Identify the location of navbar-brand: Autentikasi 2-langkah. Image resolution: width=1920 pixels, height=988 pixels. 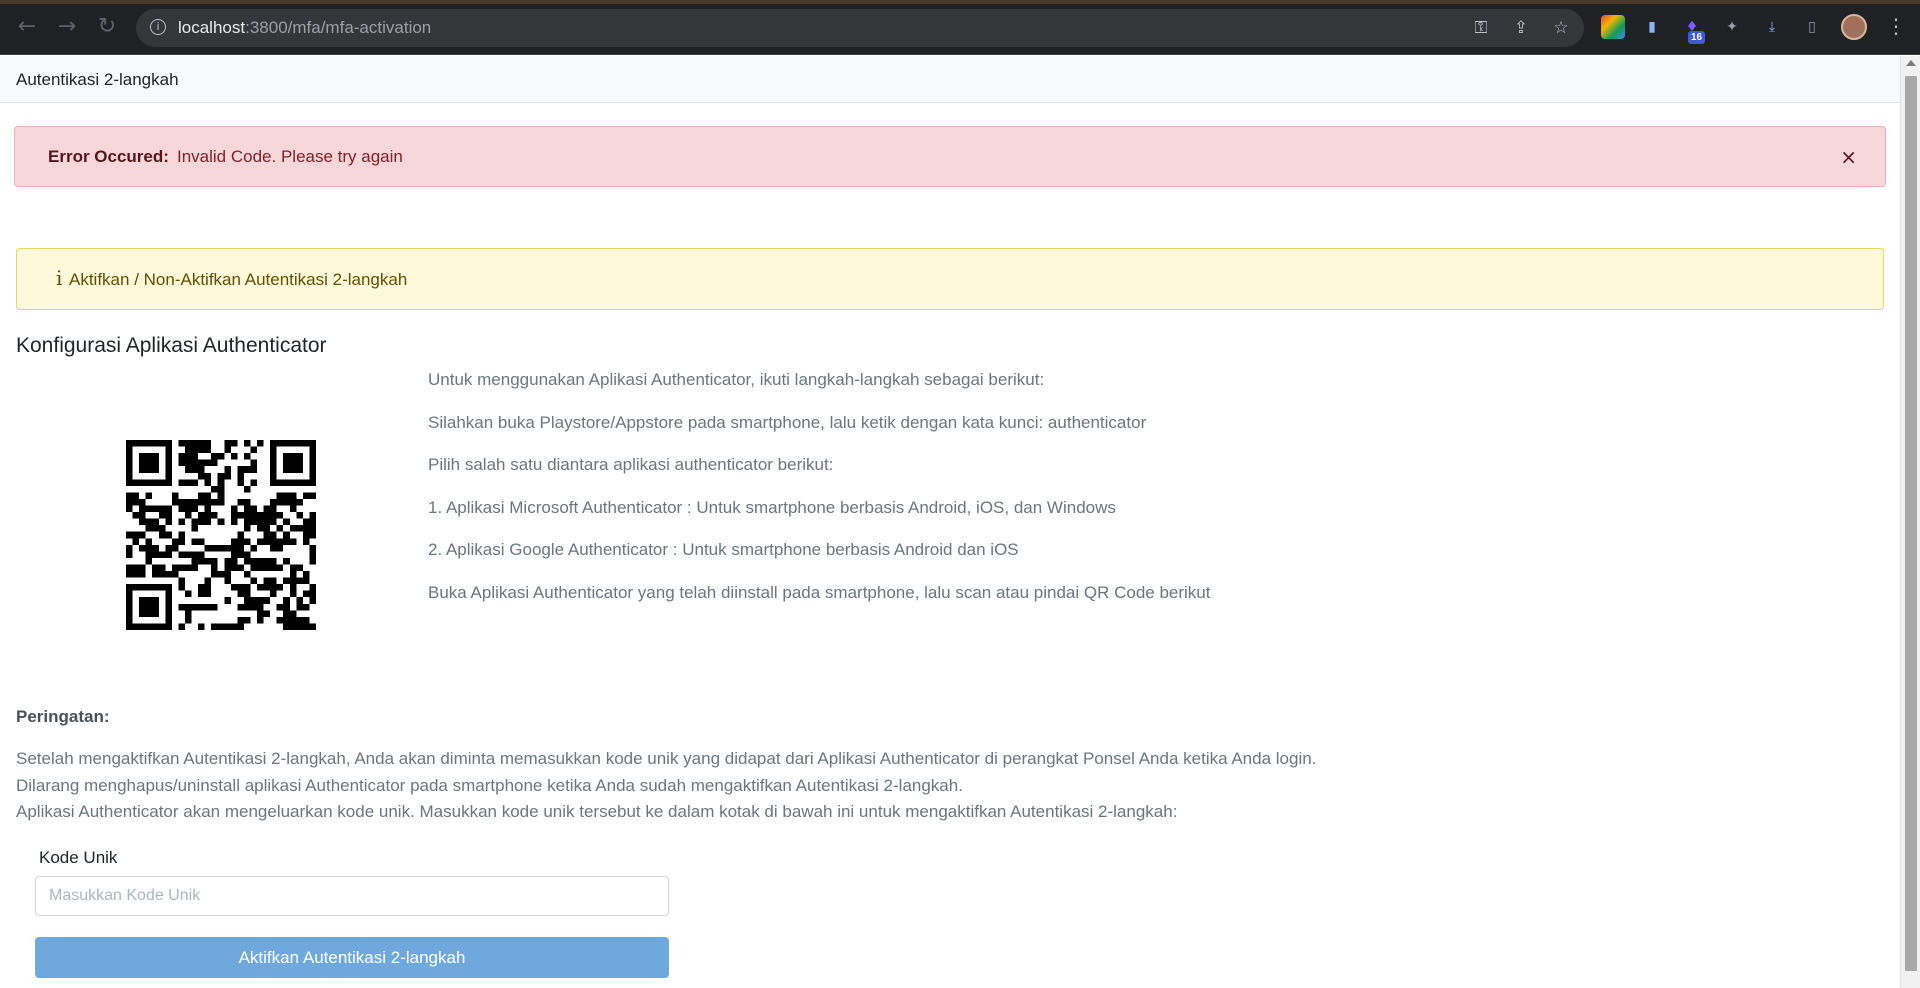
(97, 80).